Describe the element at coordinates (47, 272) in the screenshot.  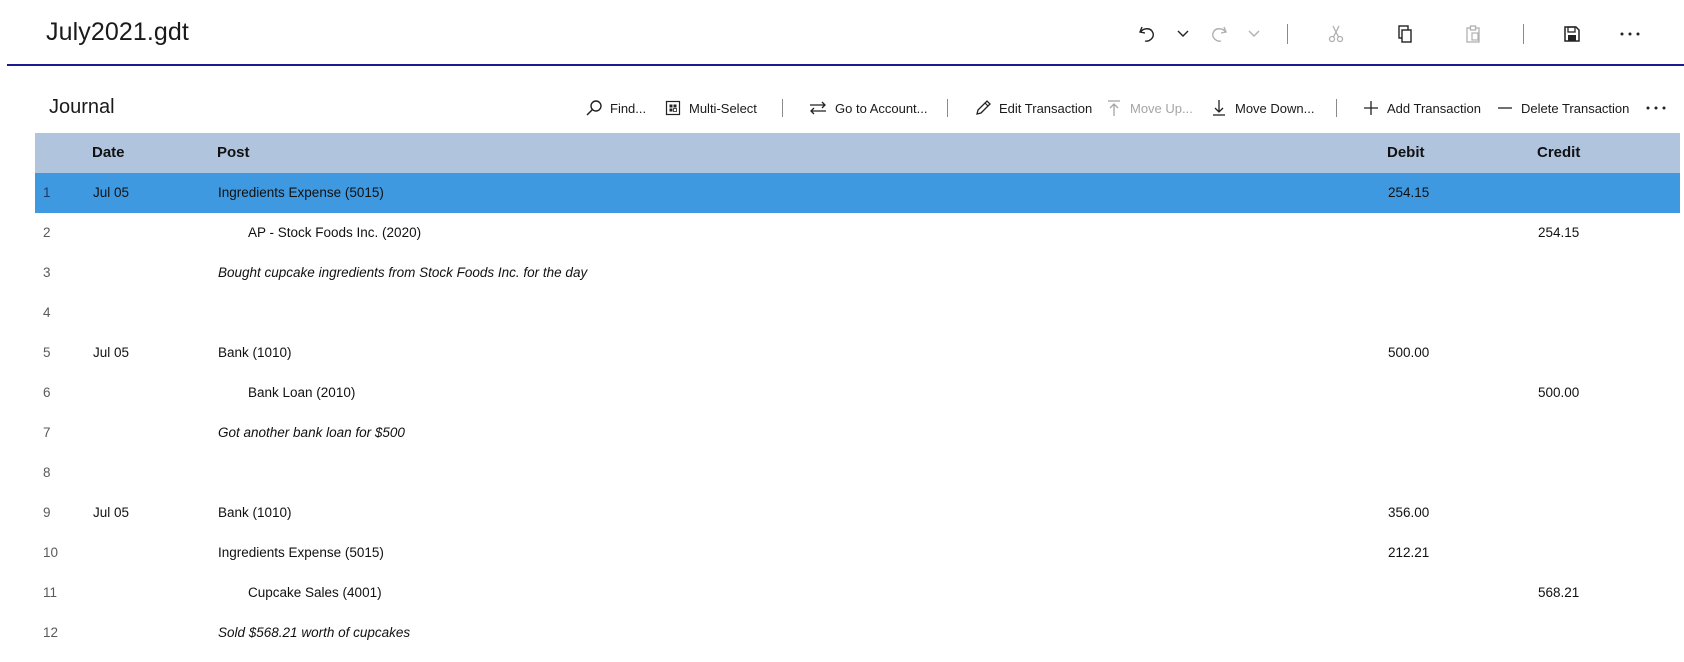
I see `row-number: 3` at that location.